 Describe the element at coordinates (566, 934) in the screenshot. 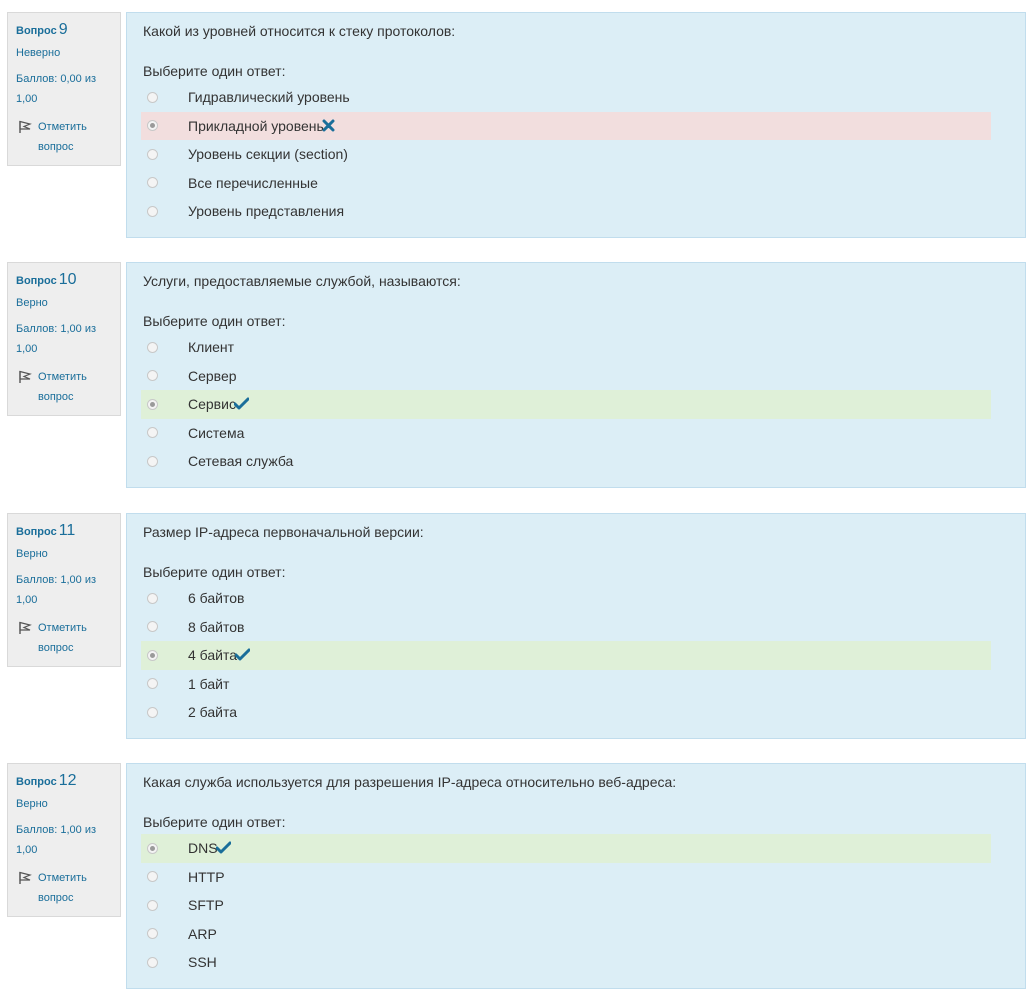

I see `answer-option: ARP` at that location.